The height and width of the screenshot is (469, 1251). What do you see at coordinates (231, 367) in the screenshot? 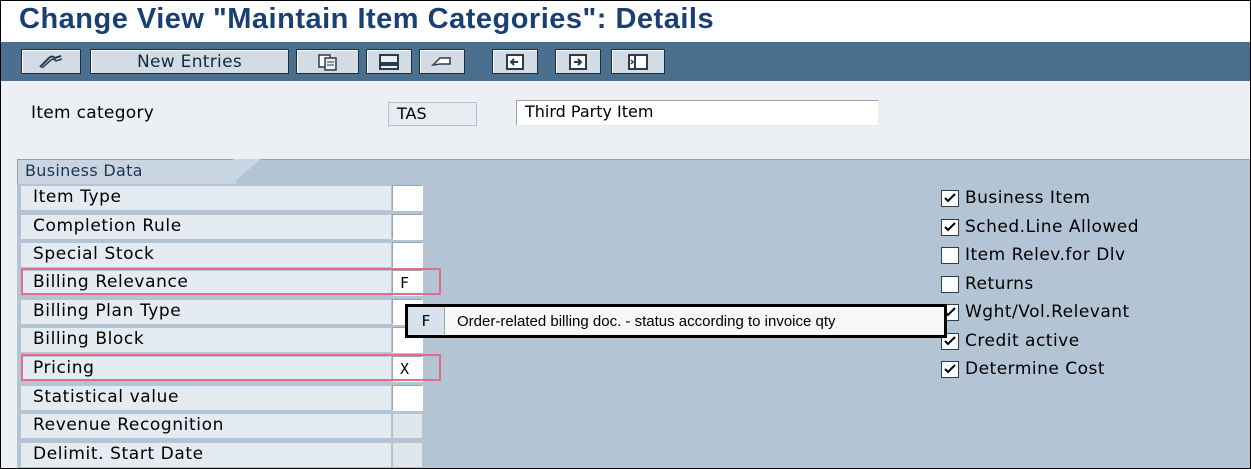
I see `pricing-highlight` at bounding box center [231, 367].